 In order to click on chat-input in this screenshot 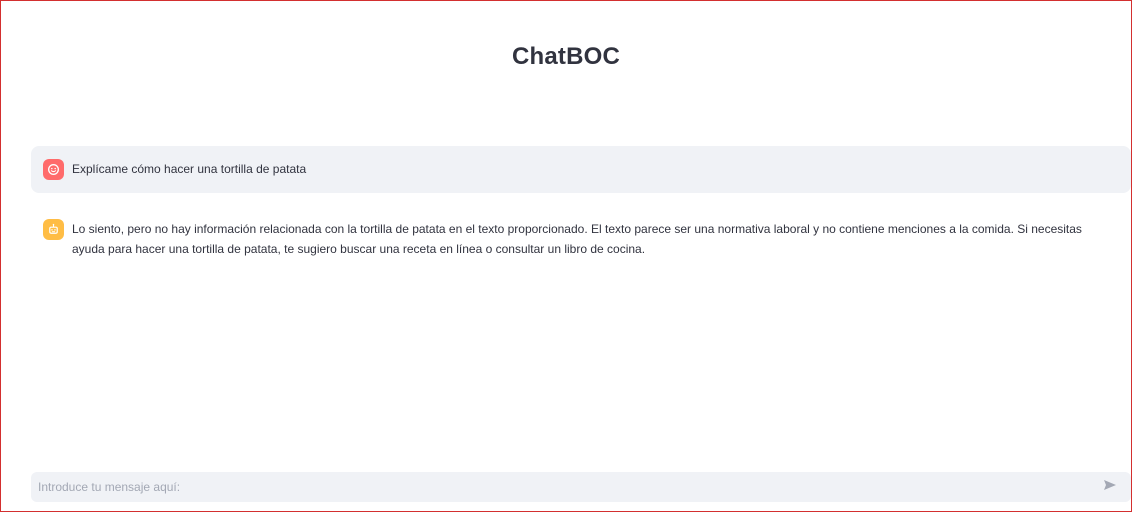, I will do `click(568, 487)`.